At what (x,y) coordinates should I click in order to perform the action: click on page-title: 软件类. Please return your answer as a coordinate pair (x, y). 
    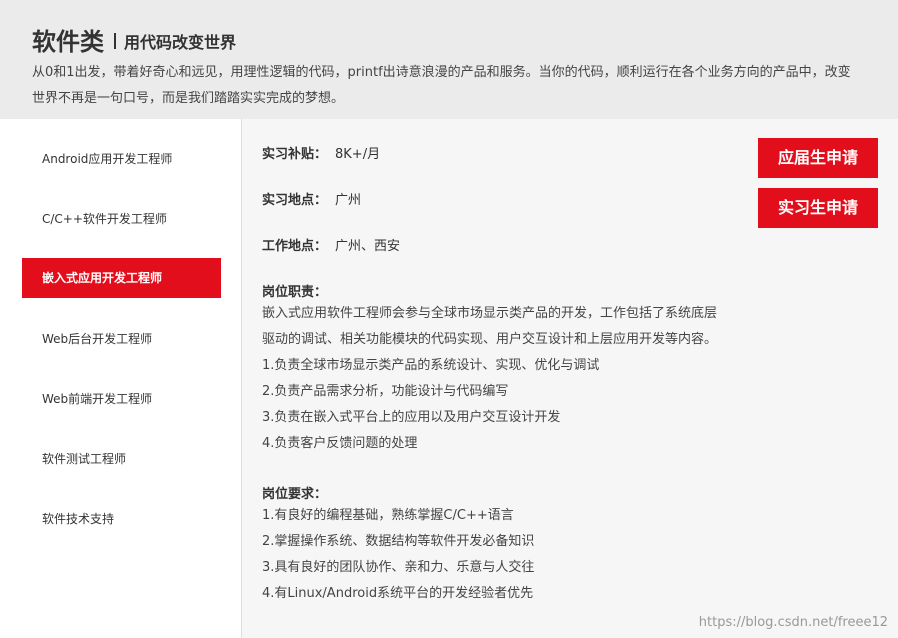
    Looking at the image, I should click on (68, 42).